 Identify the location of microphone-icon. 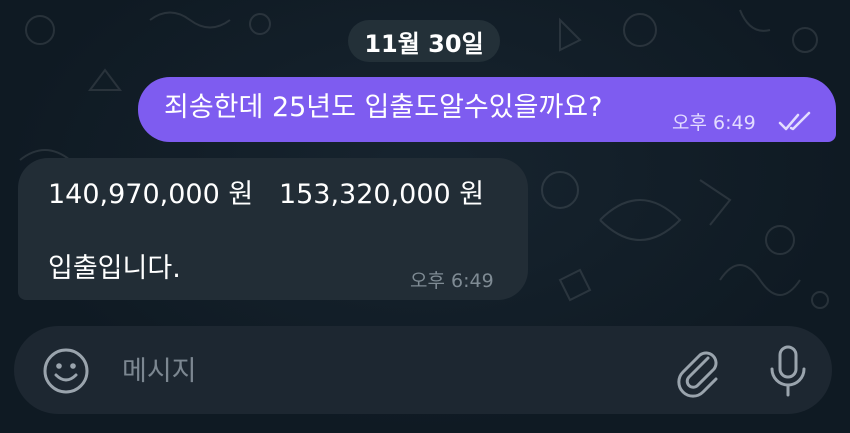
(788, 371).